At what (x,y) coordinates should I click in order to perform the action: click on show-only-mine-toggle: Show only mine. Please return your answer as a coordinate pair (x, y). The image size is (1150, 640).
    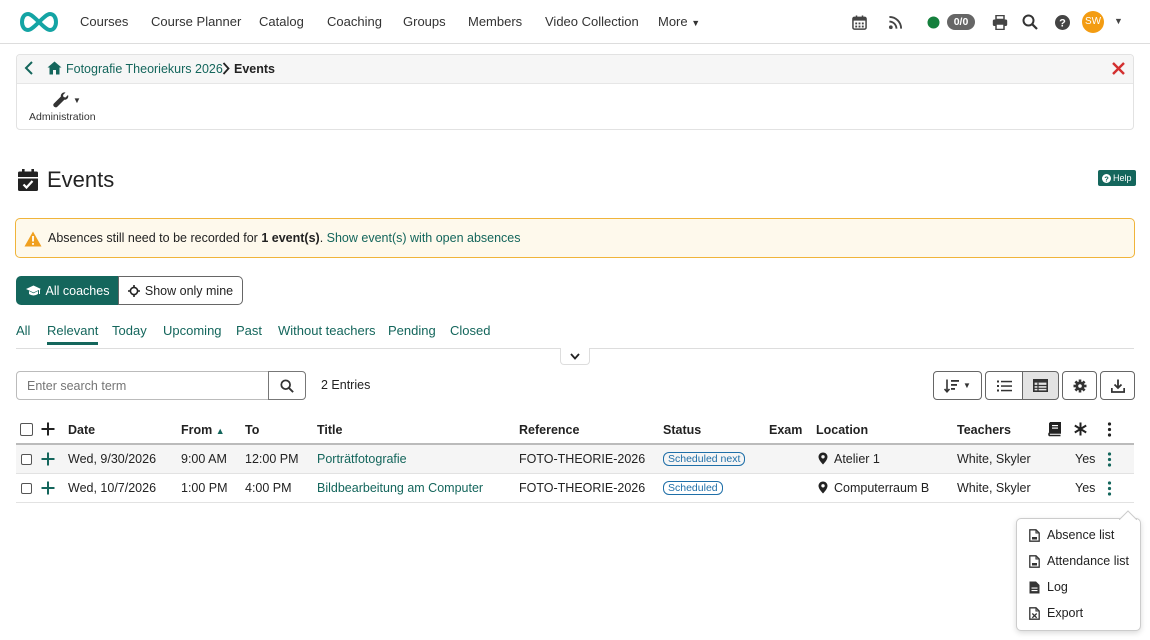
    Looking at the image, I should click on (180, 290).